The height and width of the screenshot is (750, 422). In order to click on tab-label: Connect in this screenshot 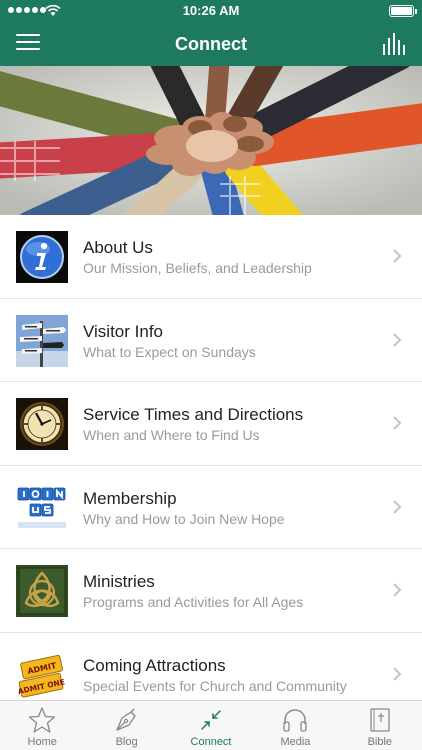, I will do `click(211, 742)`.